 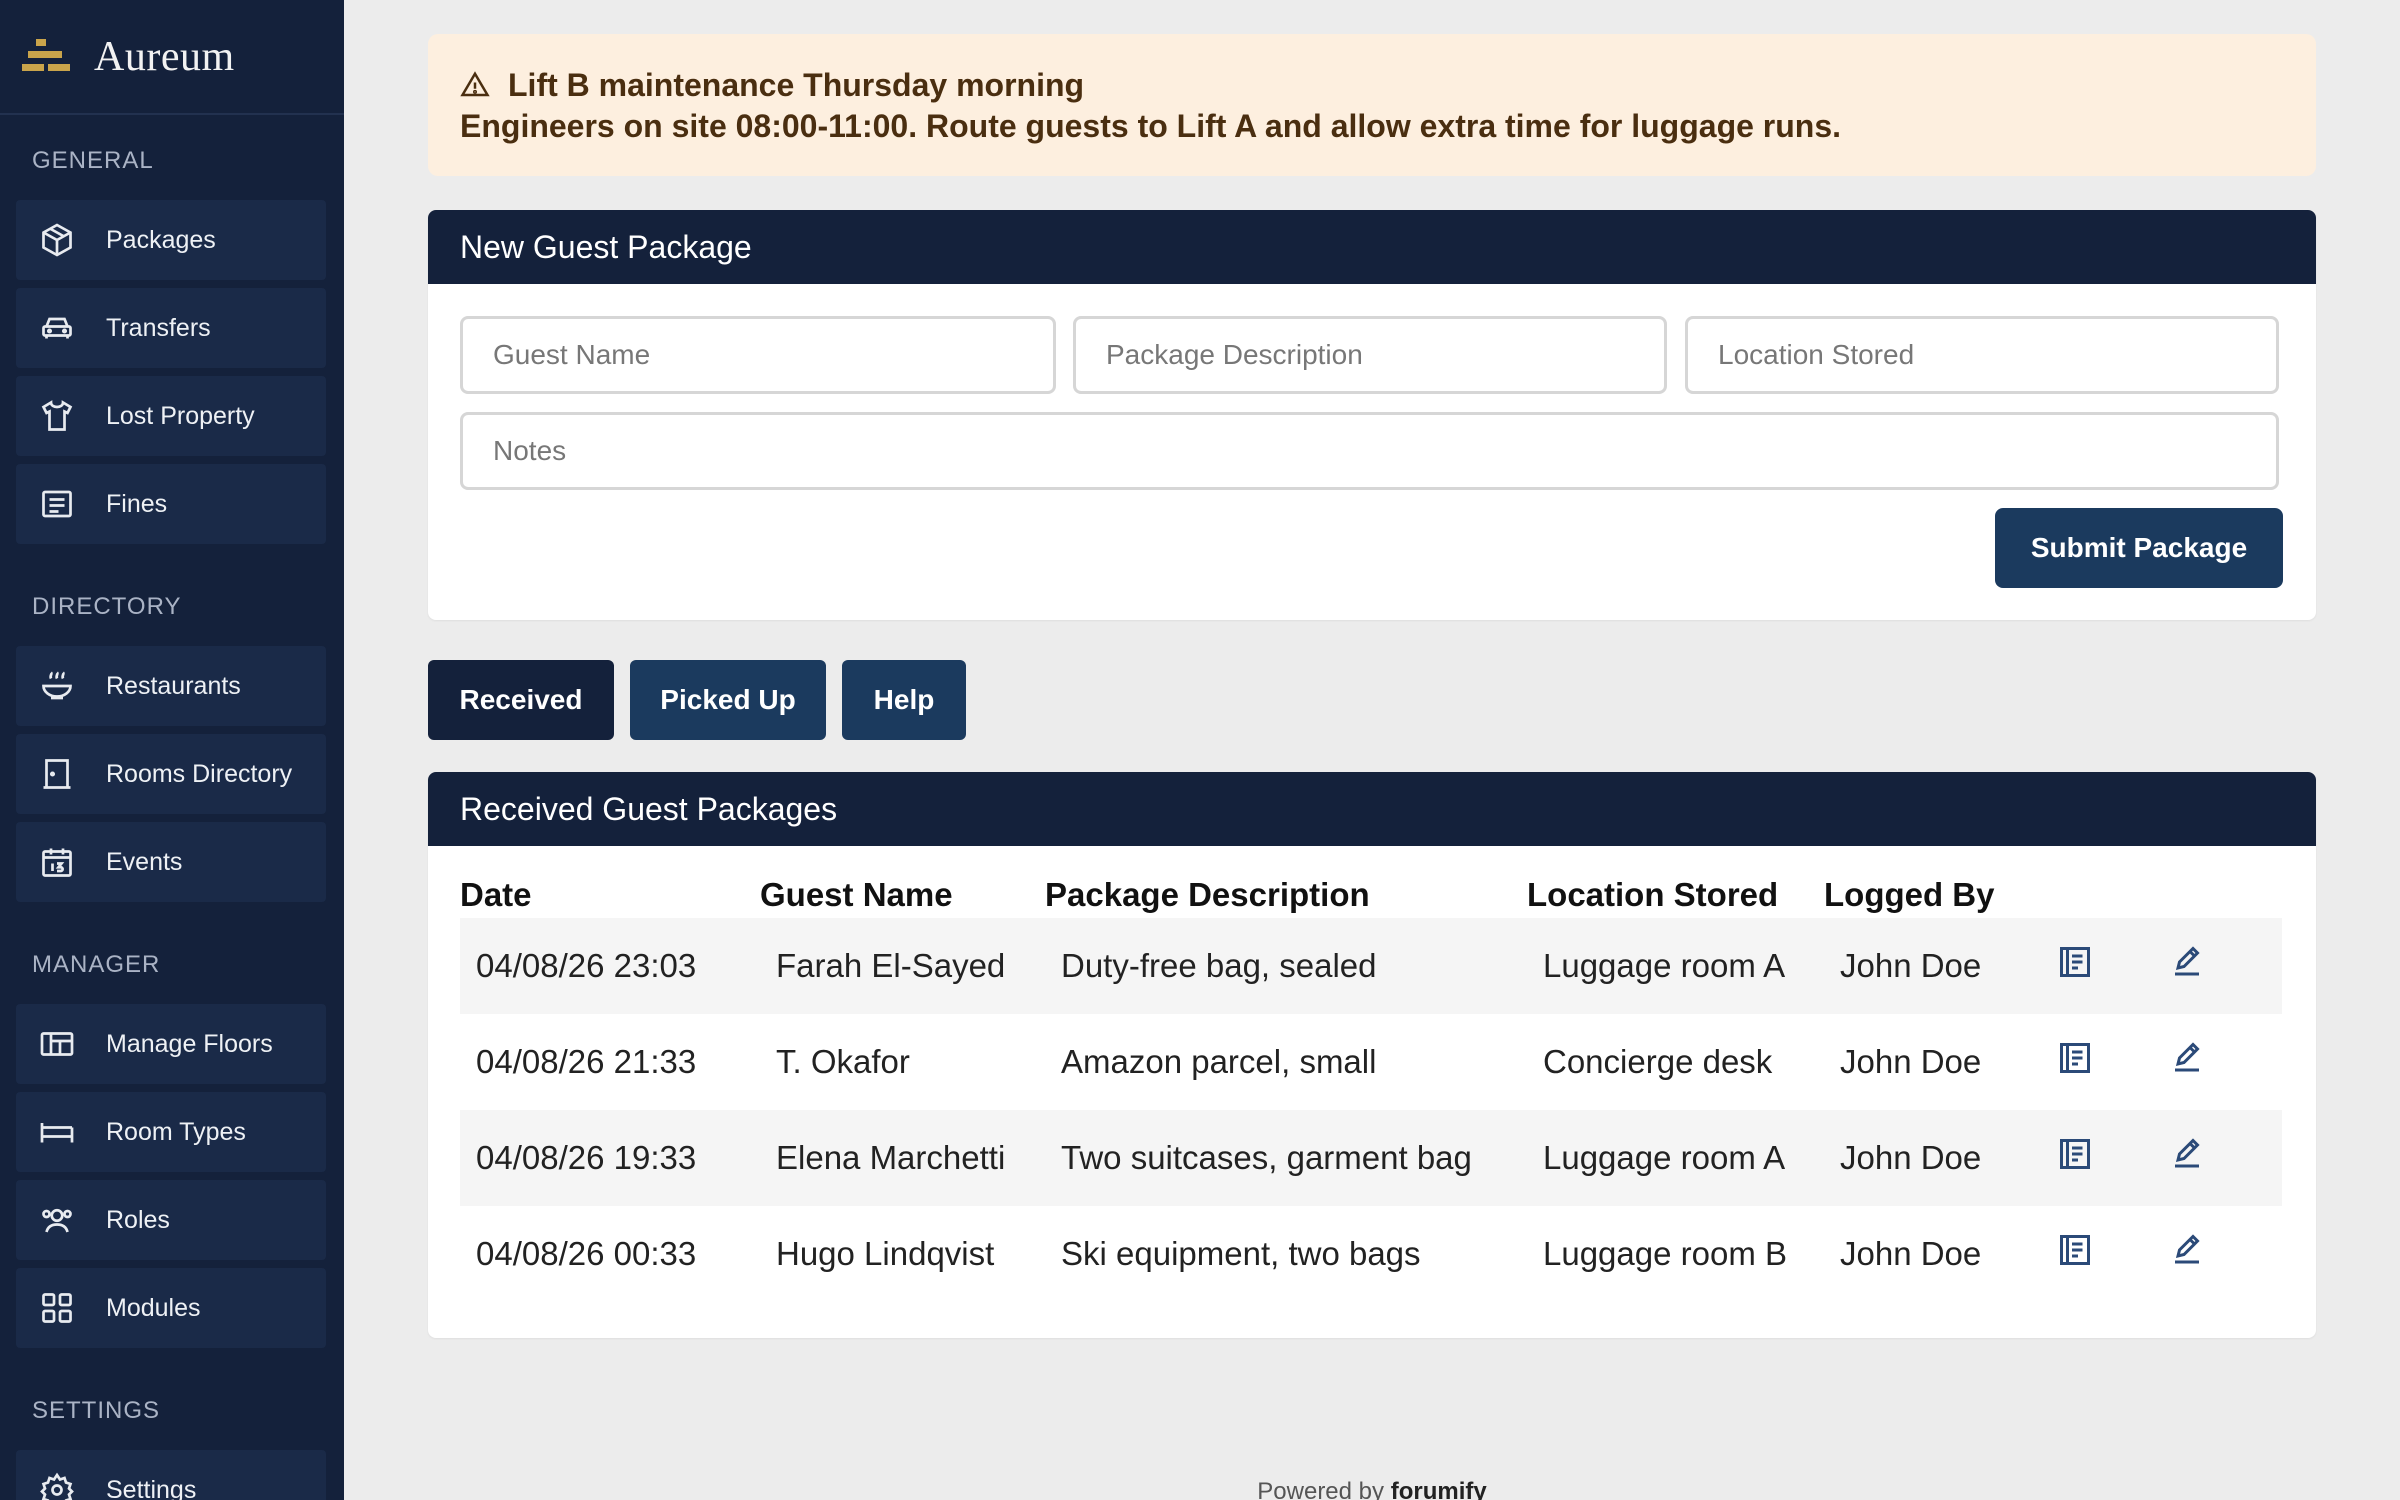 I want to click on sidebar-item-manage-floors: Manage Floors, so click(x=171, y=1044).